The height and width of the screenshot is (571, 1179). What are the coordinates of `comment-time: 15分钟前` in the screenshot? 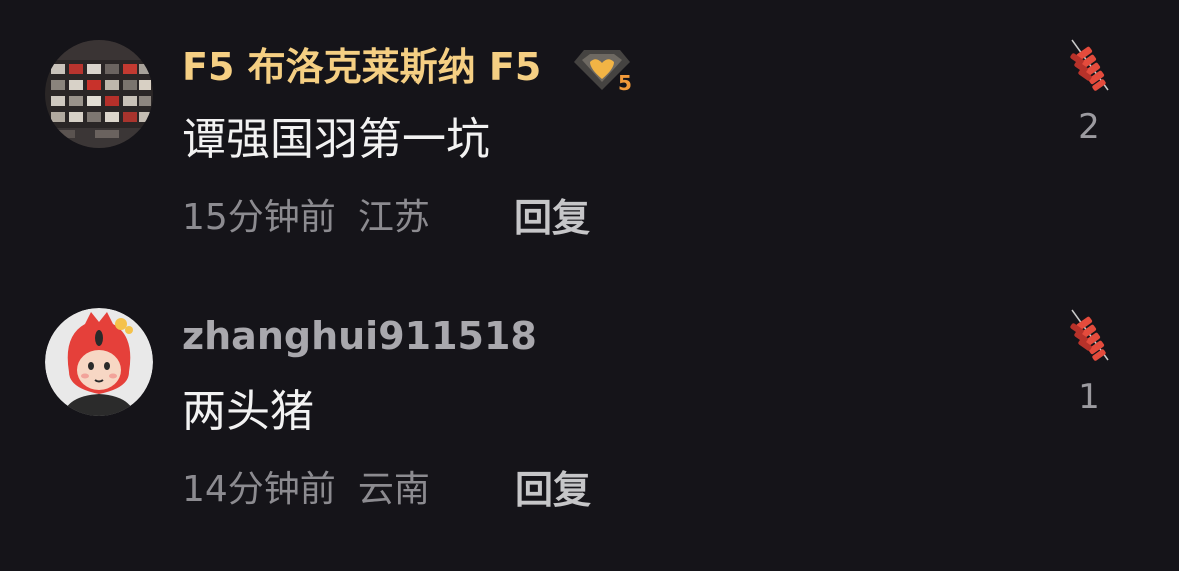 It's located at (259, 217).